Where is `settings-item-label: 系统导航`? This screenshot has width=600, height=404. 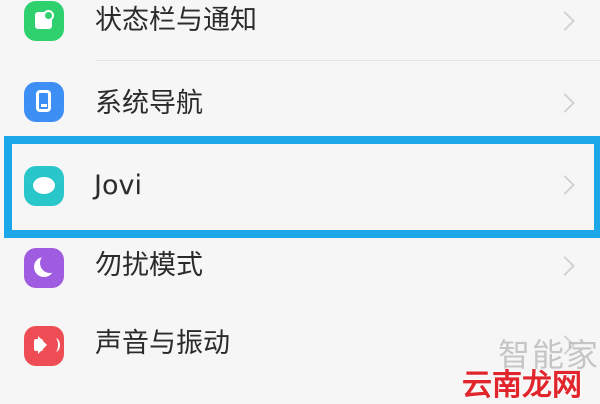
settings-item-label: 系统导航 is located at coordinates (149, 103).